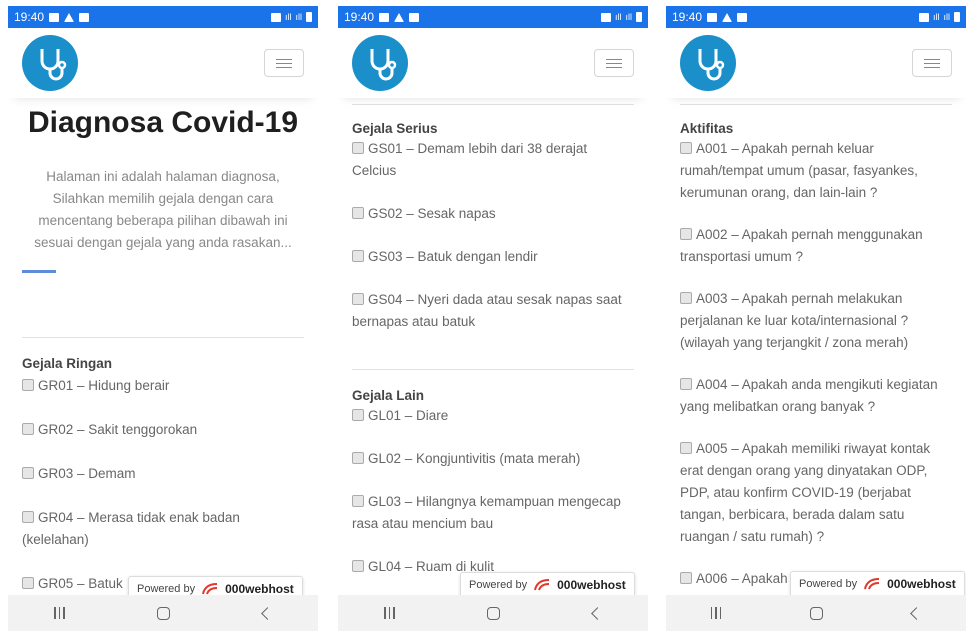 The height and width of the screenshot is (635, 968). Describe the element at coordinates (493, 459) in the screenshot. I see `symptom-checkbox-gl02: GL02 – Kongjuntivitis (mata merah)` at that location.